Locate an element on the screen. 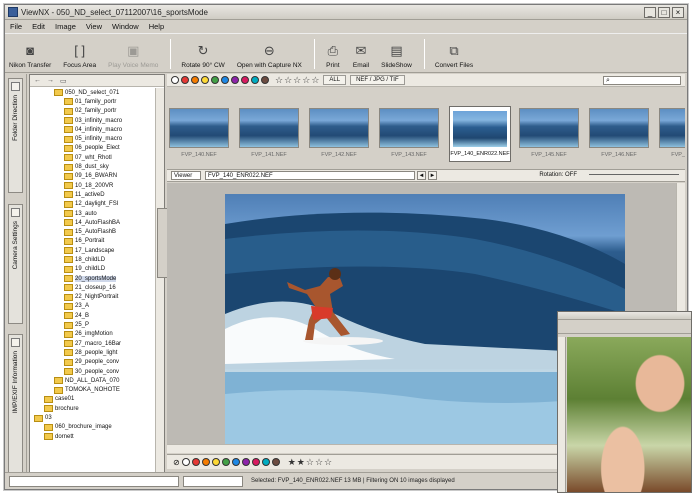 This screenshot has height=493, width=692. tree-item: 24_B is located at coordinates (92, 315).